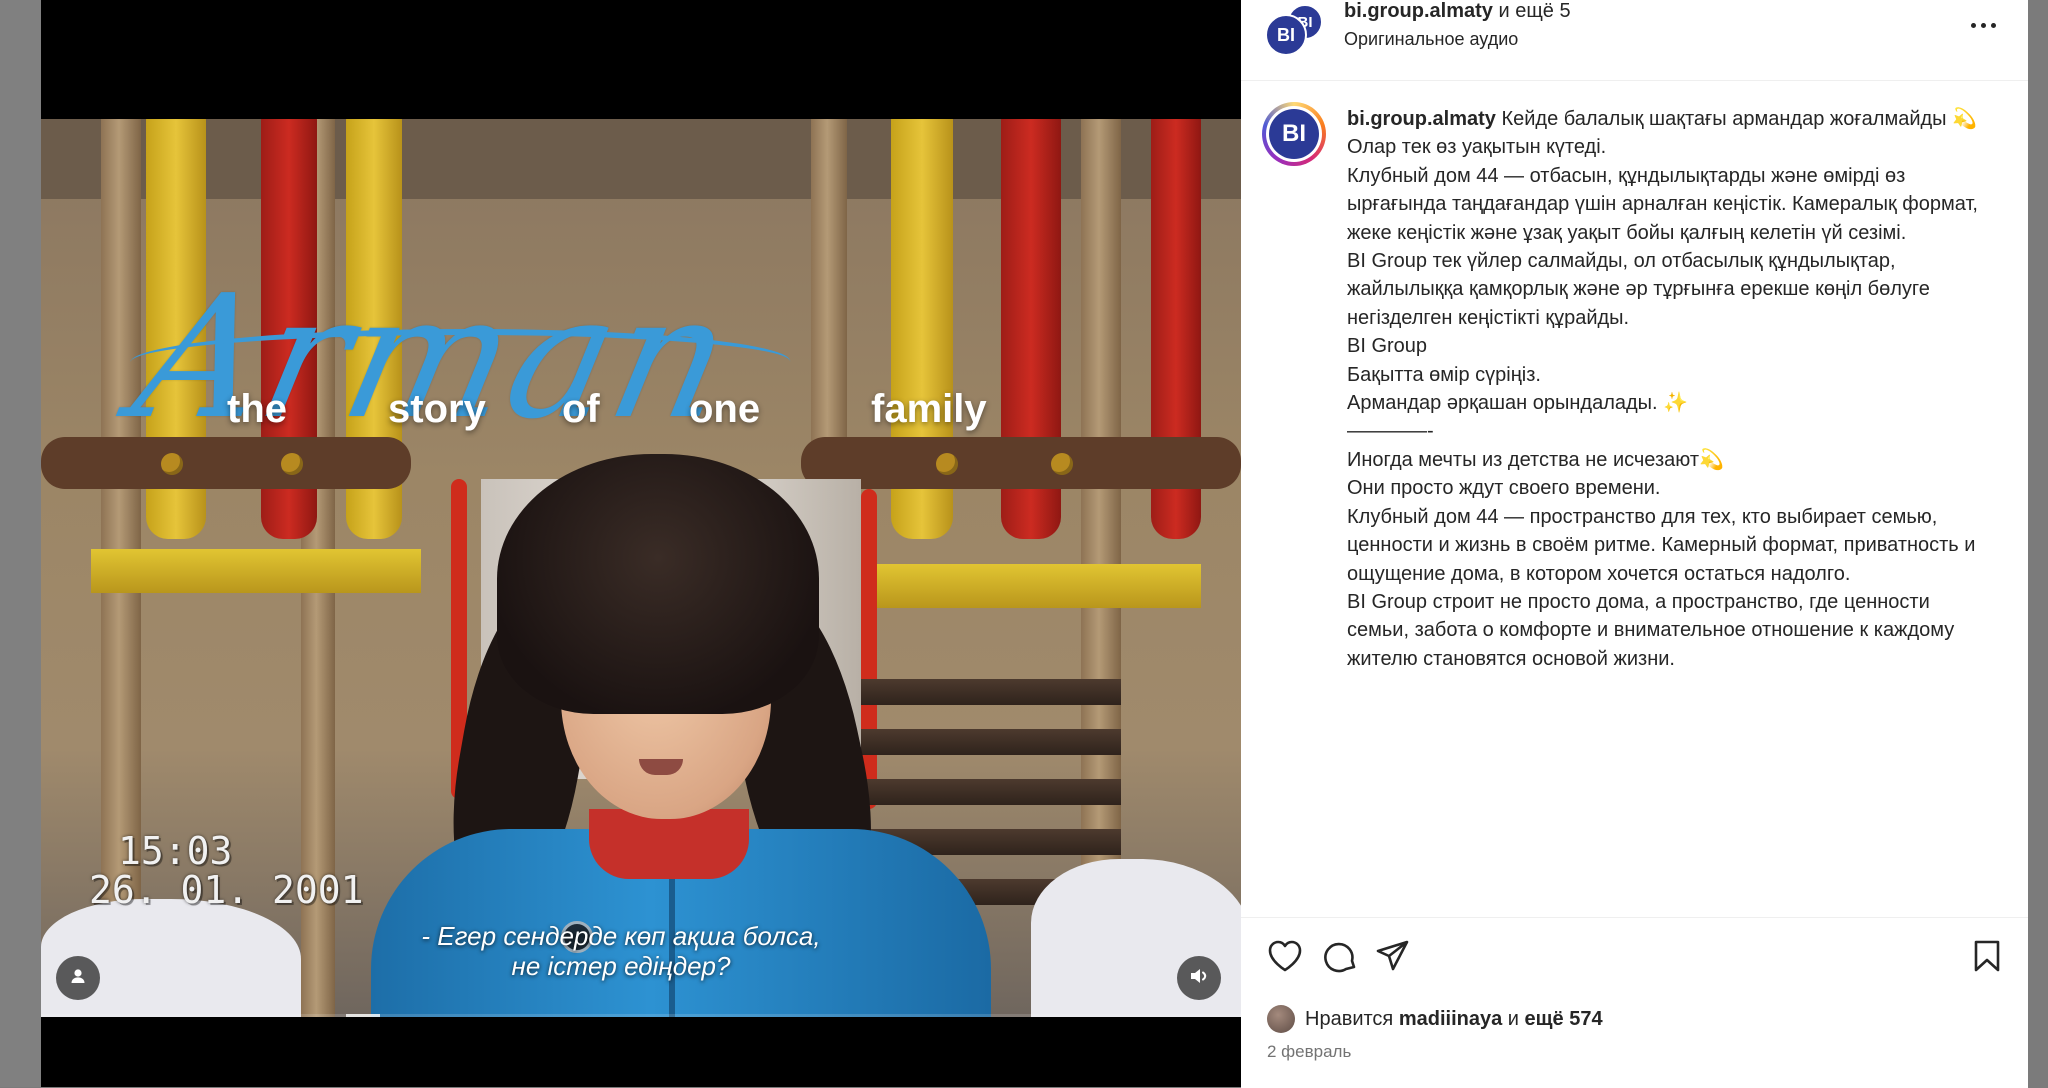 The width and height of the screenshot is (2048, 1088). What do you see at coordinates (226, 890) in the screenshot?
I see `vhs-timestamp-date: 26. 01. 2001` at bounding box center [226, 890].